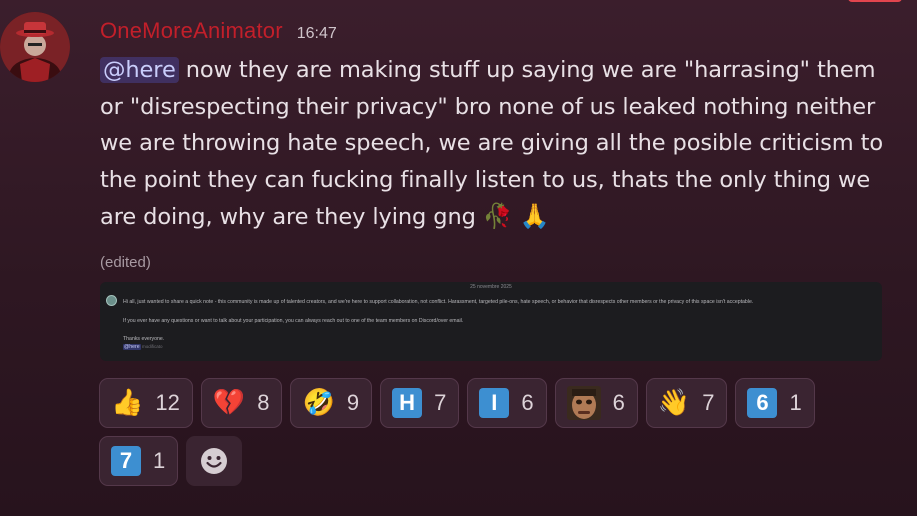 The image size is (917, 516). Describe the element at coordinates (229, 403) in the screenshot. I see `broken-heart-icon: 💔` at that location.